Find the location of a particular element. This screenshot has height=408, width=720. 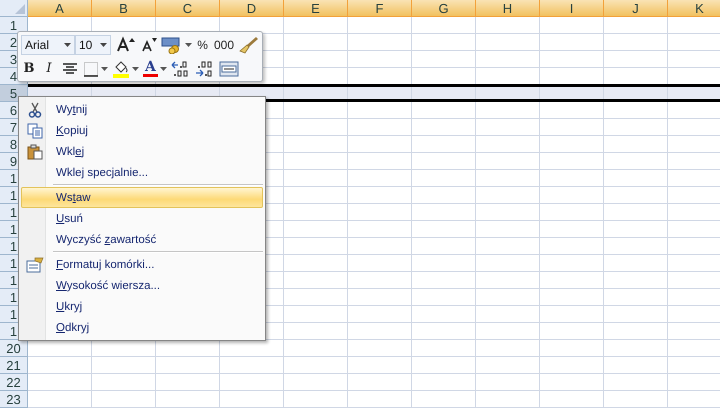

column-header: J is located at coordinates (636, 8).